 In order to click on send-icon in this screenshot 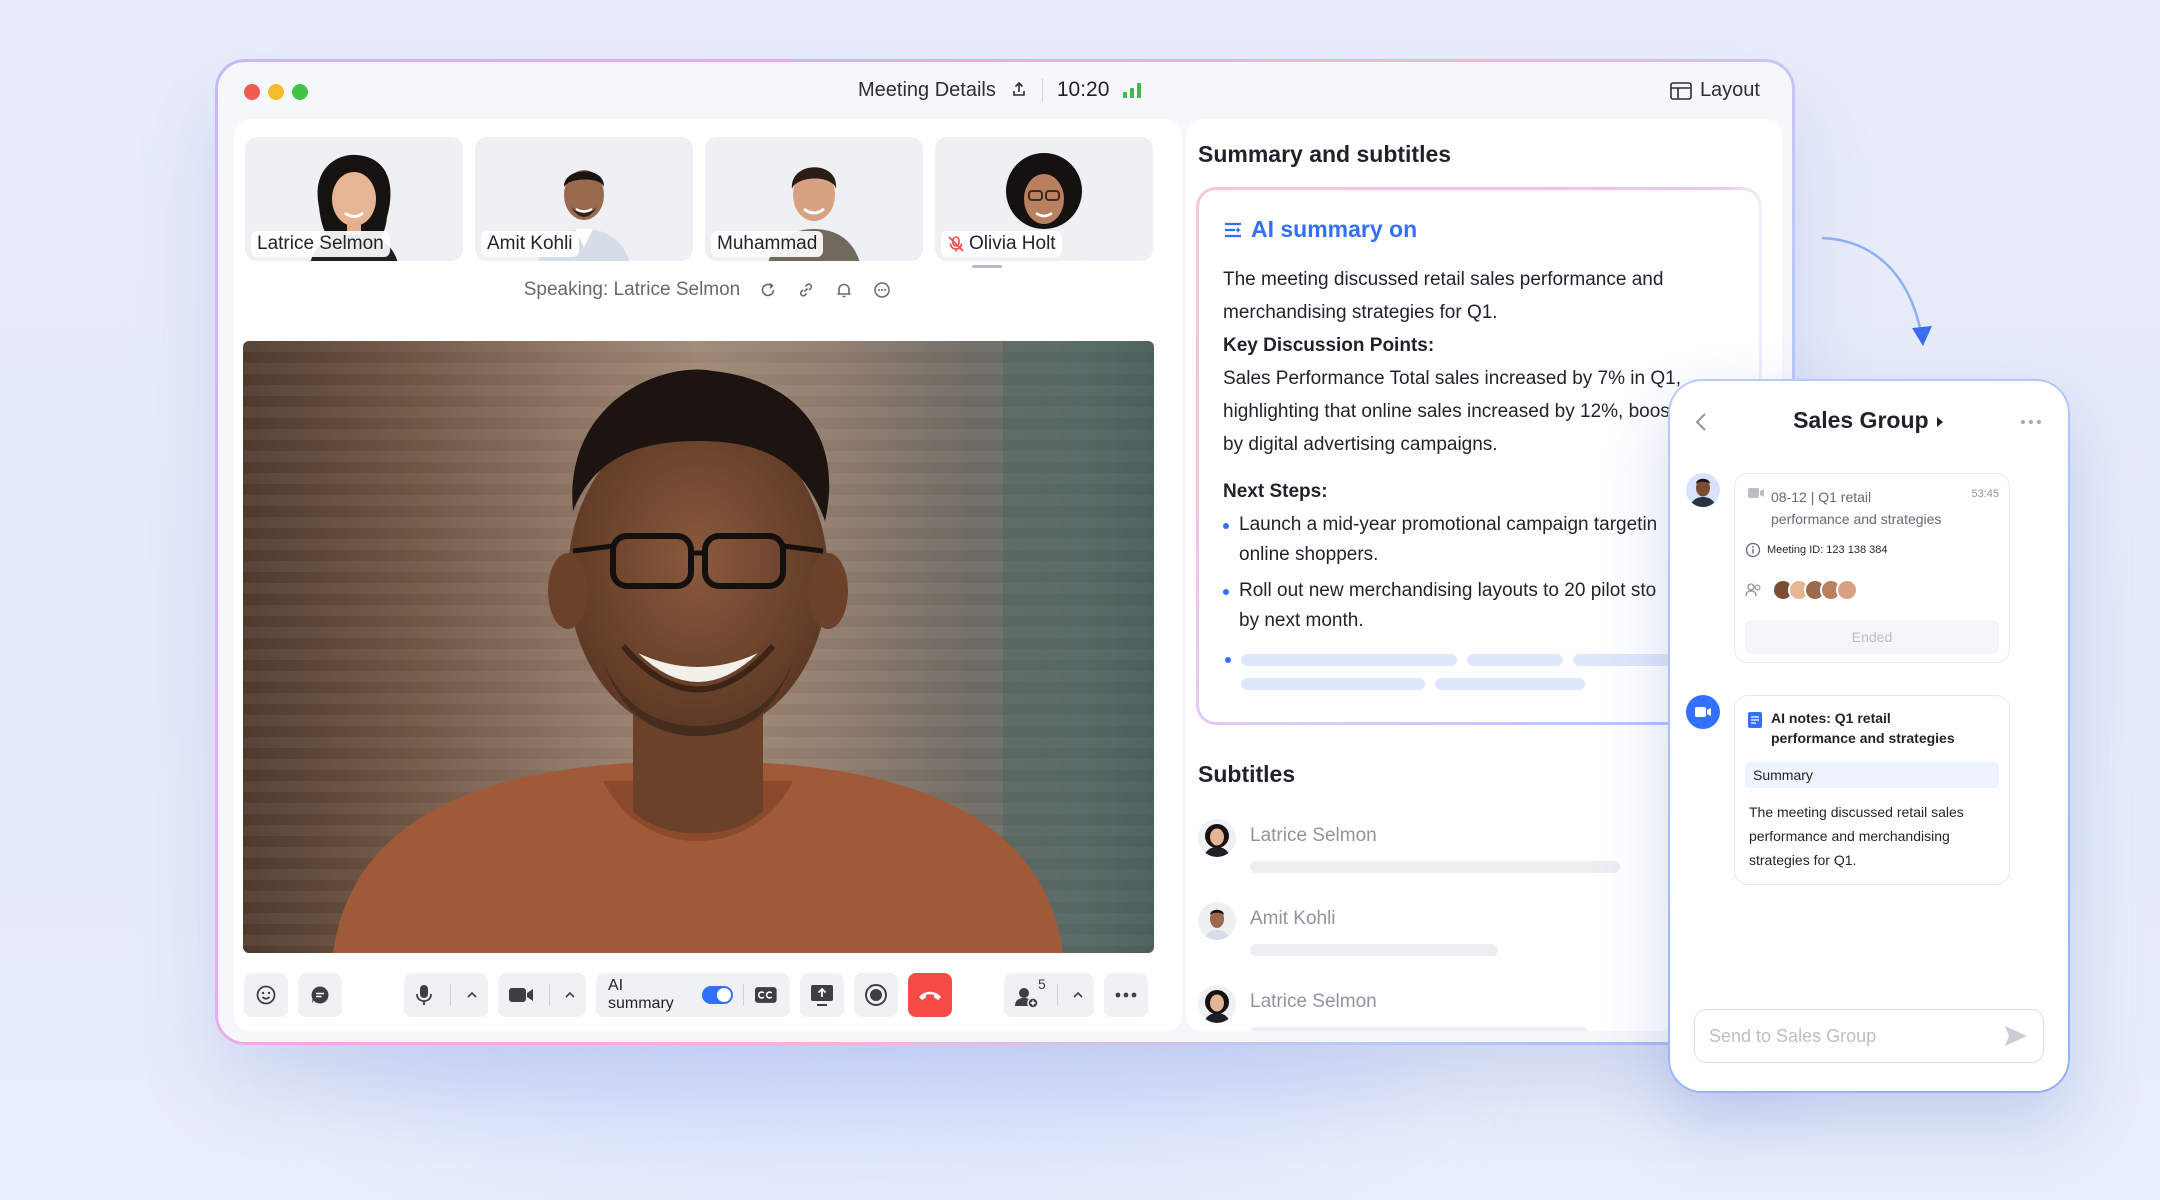, I will do `click(2016, 1036)`.